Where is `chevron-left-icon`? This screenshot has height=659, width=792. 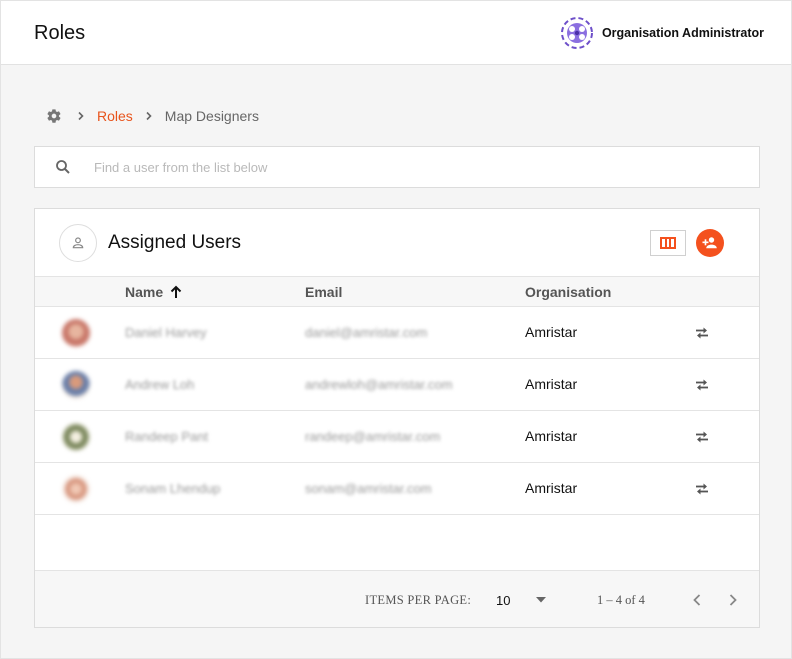 chevron-left-icon is located at coordinates (697, 600).